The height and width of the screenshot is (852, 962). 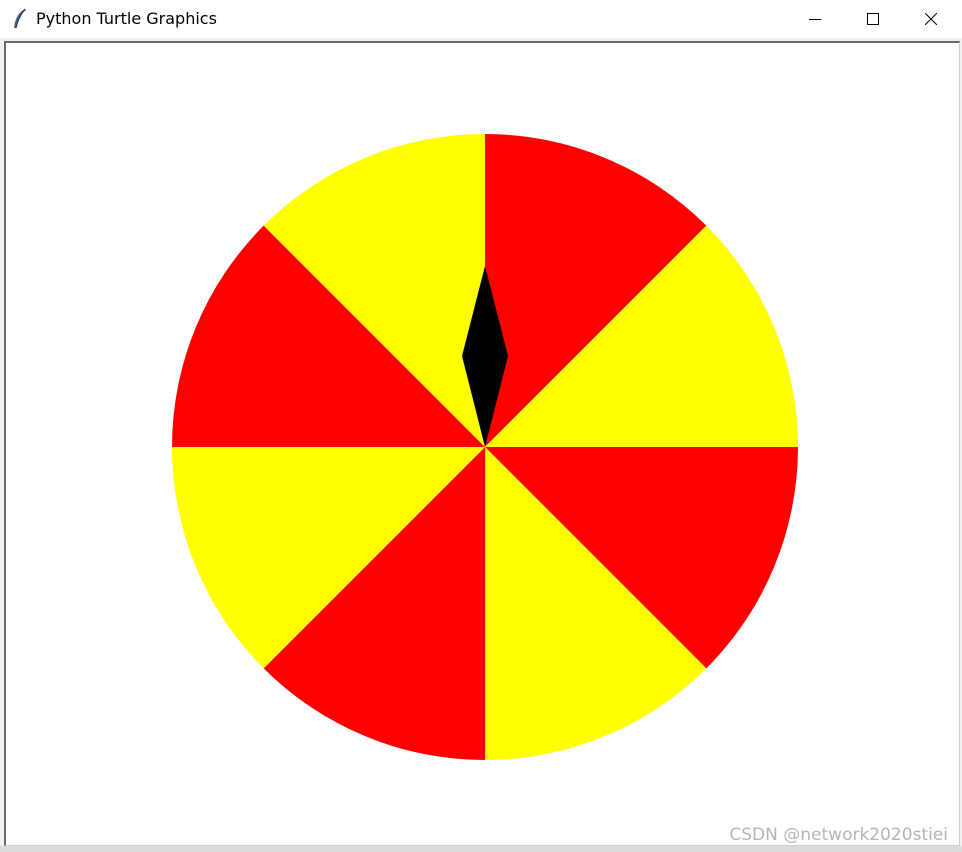 What do you see at coordinates (838, 835) in the screenshot?
I see `watermark-text: CSDN @network2020stiei` at bounding box center [838, 835].